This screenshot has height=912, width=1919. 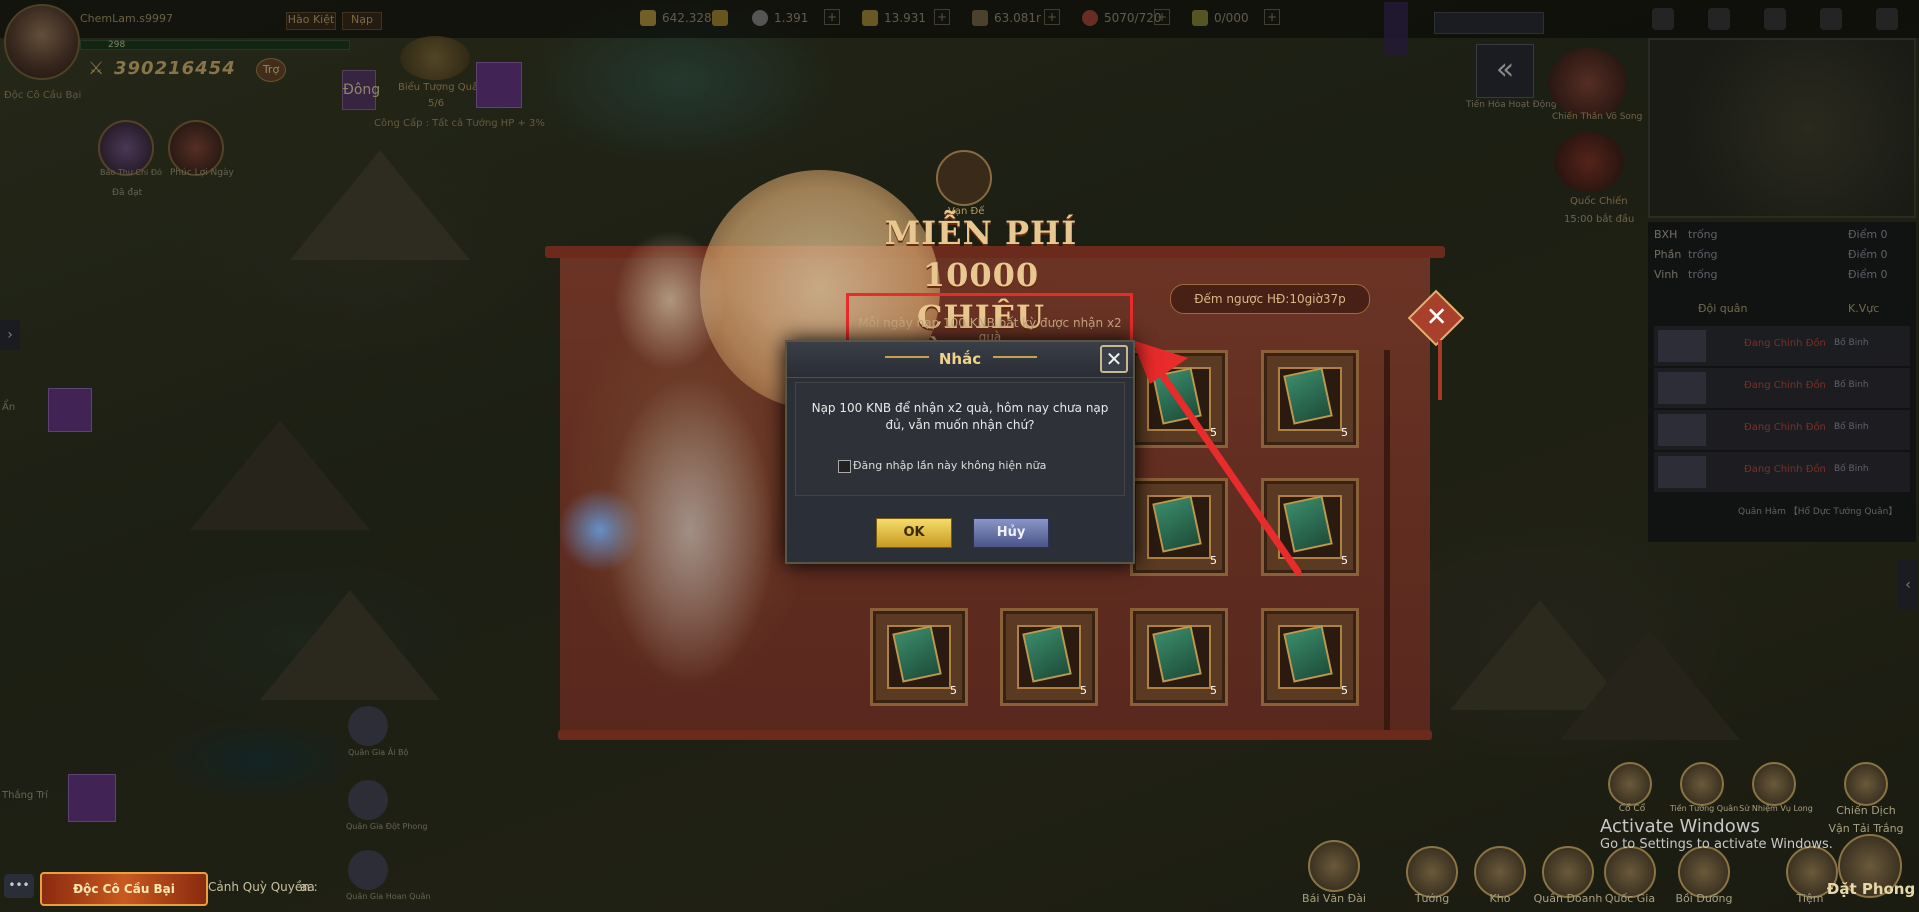 What do you see at coordinates (989, 318) in the screenshot?
I see `highlight-box` at bounding box center [989, 318].